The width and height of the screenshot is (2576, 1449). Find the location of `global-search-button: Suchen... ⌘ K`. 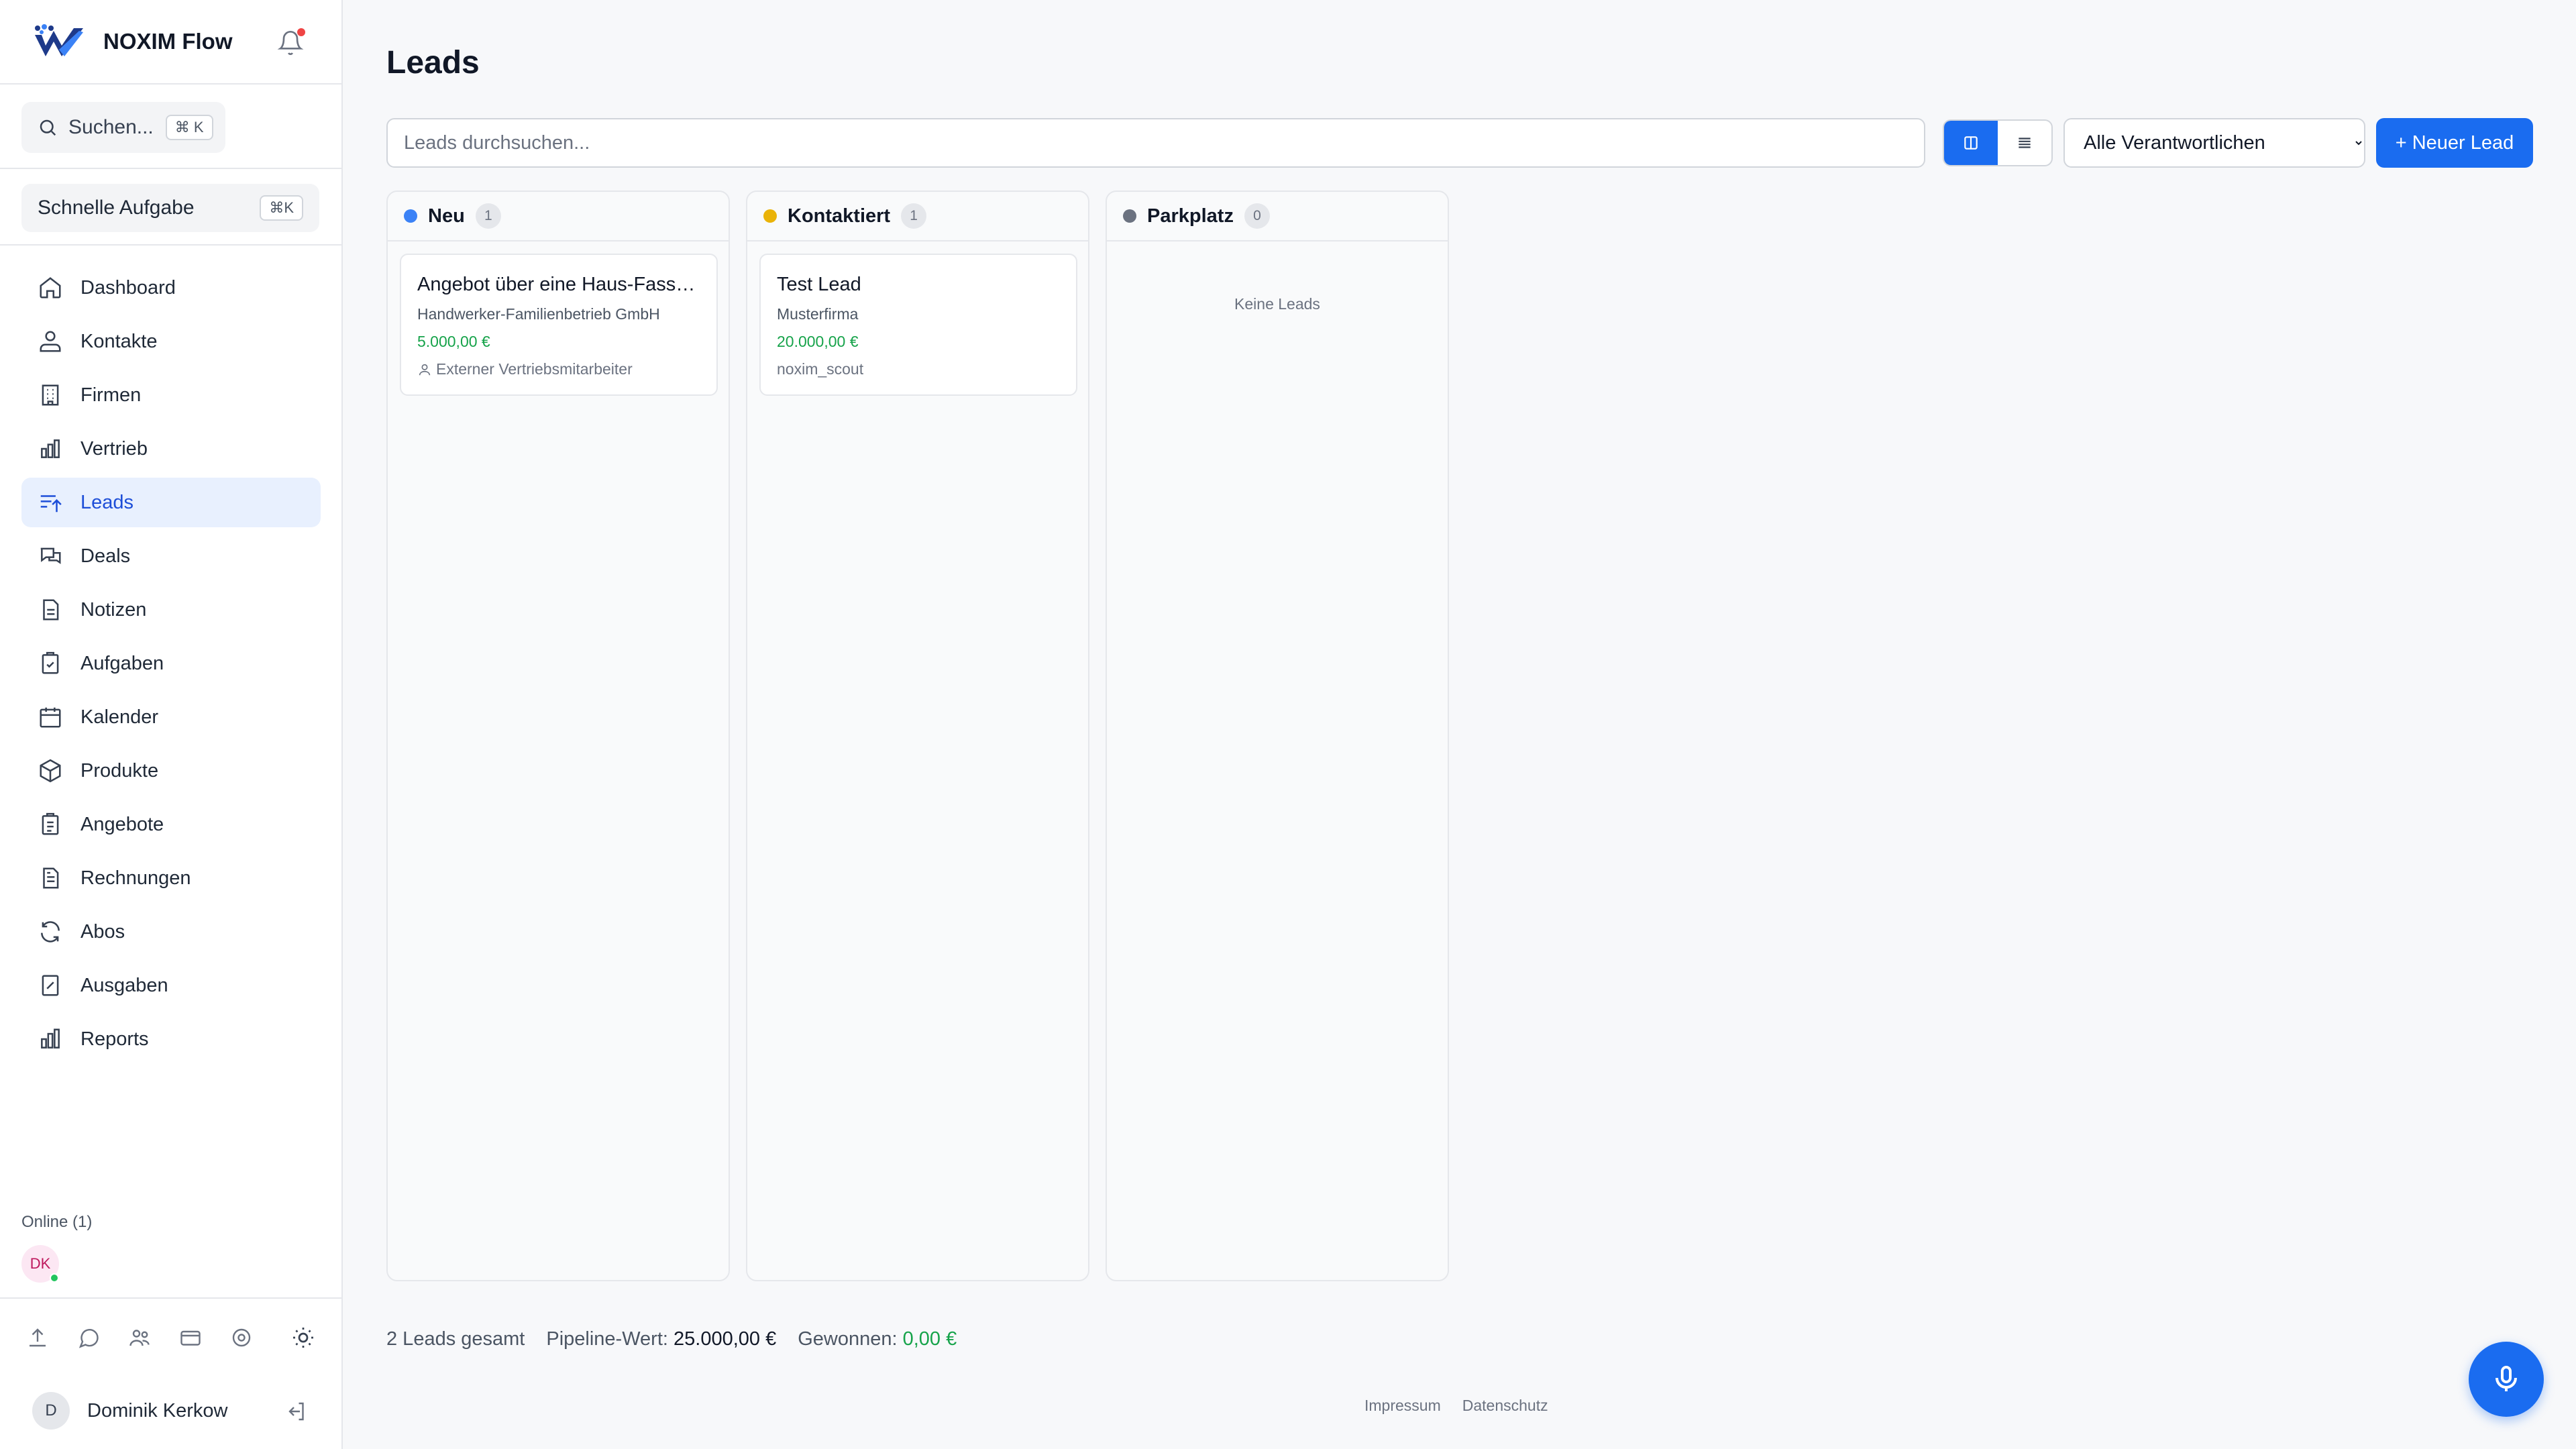

global-search-button: Suchen... ⌘ K is located at coordinates (123, 127).